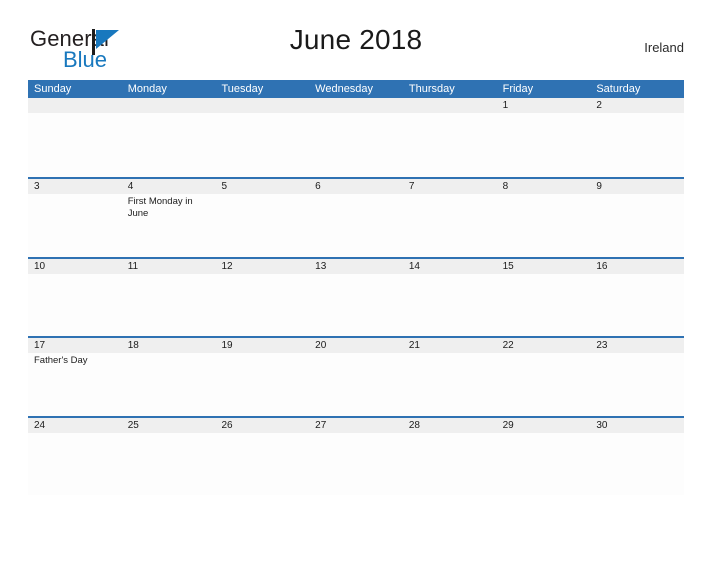  Describe the element at coordinates (544, 457) in the screenshot. I see `day-cell: 29` at that location.